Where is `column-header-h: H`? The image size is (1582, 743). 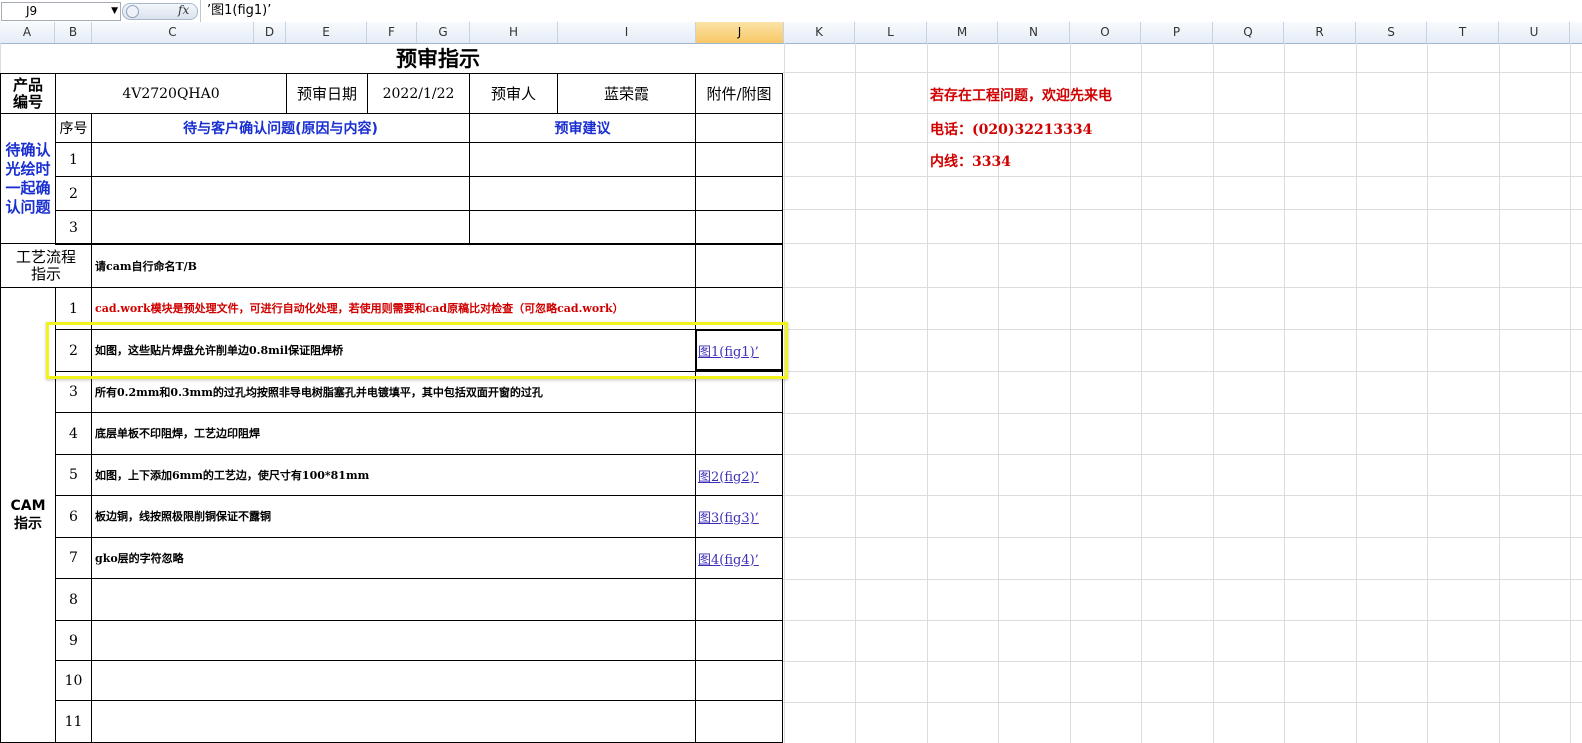
column-header-h: H is located at coordinates (514, 32).